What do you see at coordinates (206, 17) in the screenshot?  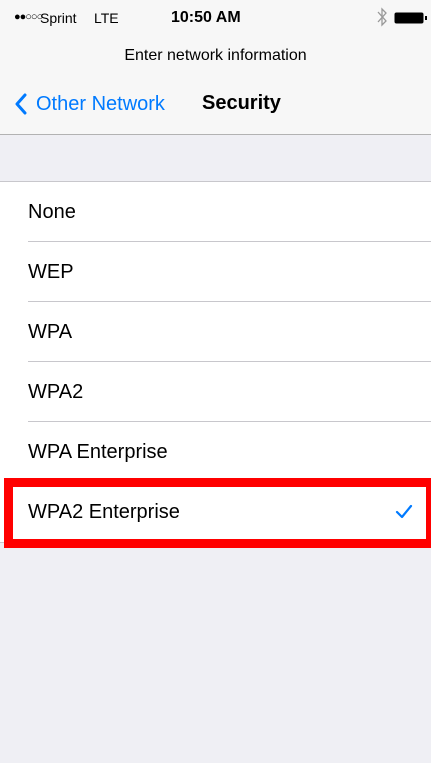 I see `clock: 10:50 AM` at bounding box center [206, 17].